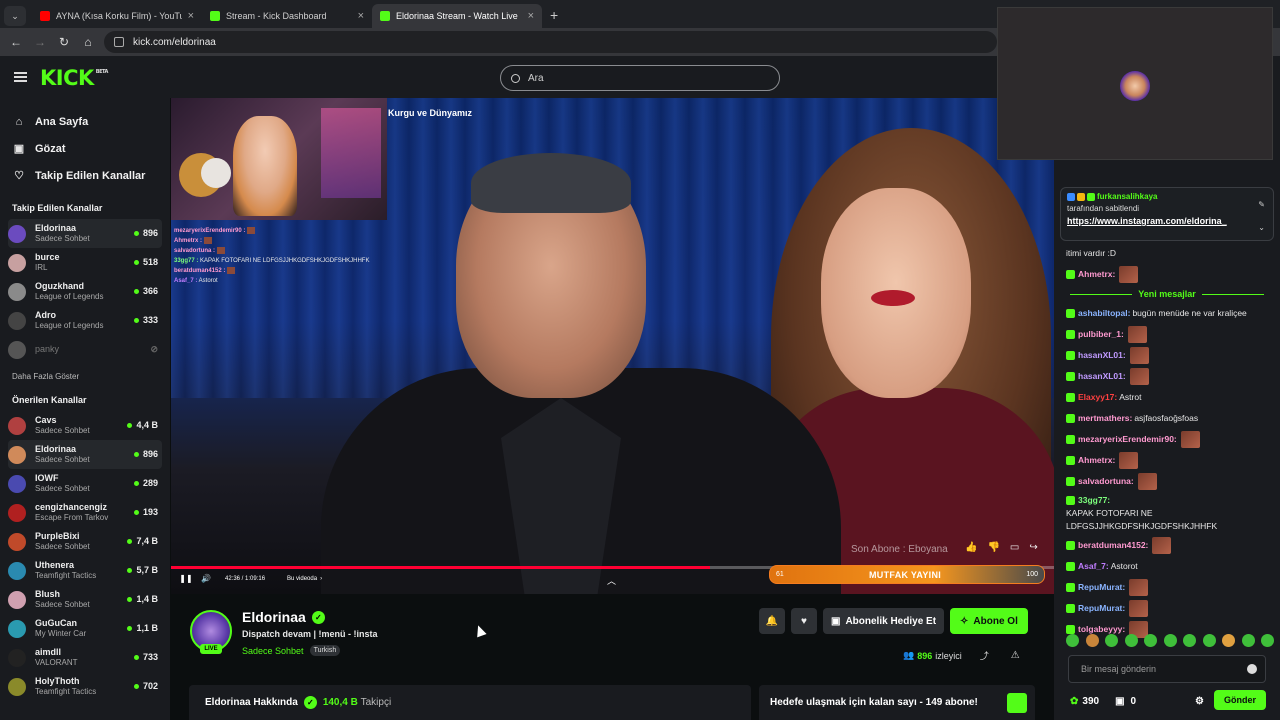 This screenshot has width=1280, height=720. I want to click on nav-following: ♡ Takip Edilen Kanallar, so click(91, 175).